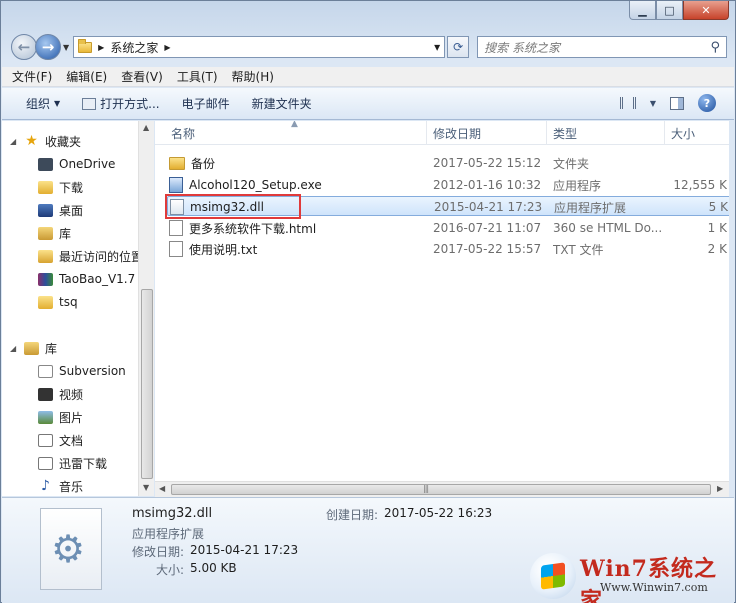 The width and height of the screenshot is (736, 603). Describe the element at coordinates (87, 164) in the screenshot. I see `nav-item-label: OneDrive` at that location.